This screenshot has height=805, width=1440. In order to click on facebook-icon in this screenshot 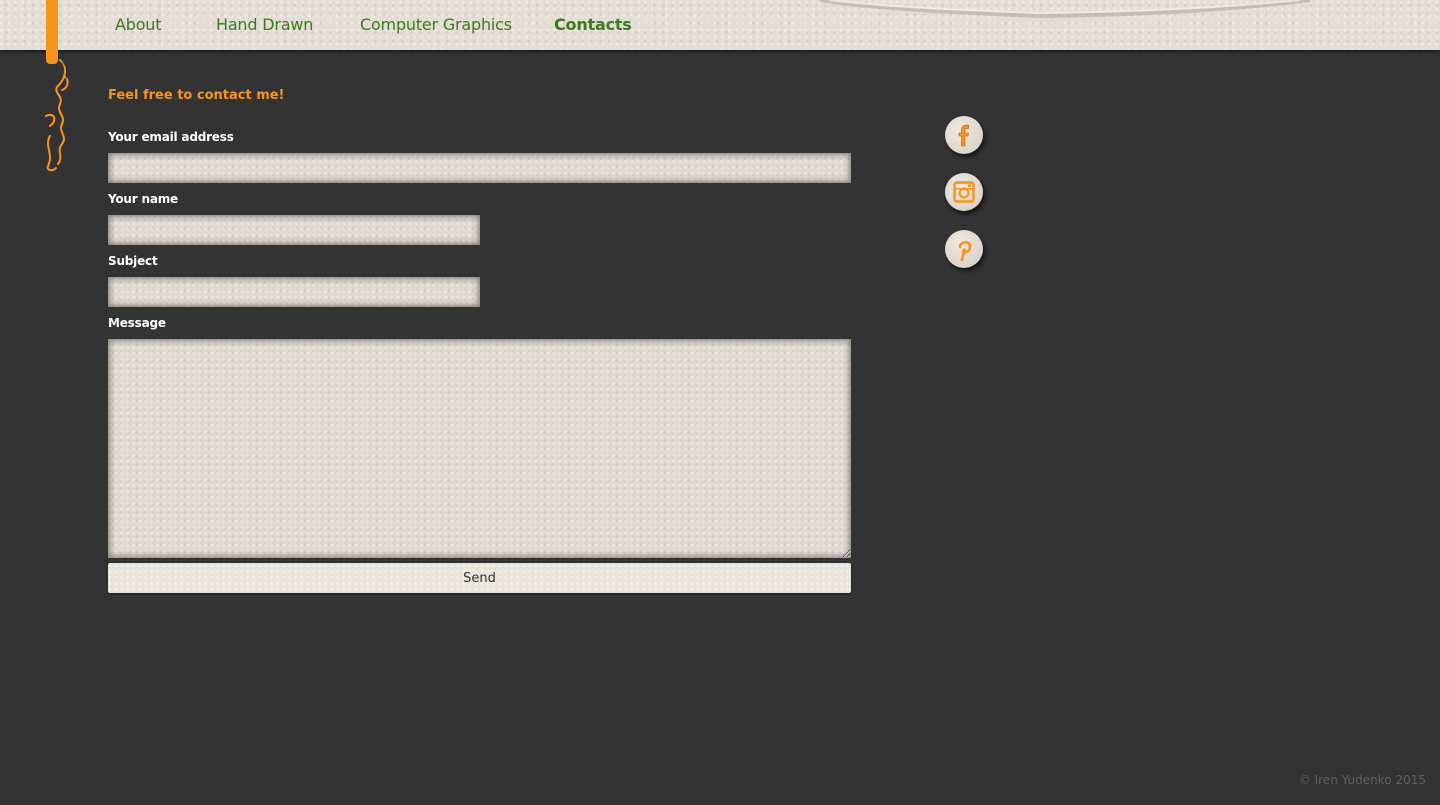, I will do `click(963, 135)`.